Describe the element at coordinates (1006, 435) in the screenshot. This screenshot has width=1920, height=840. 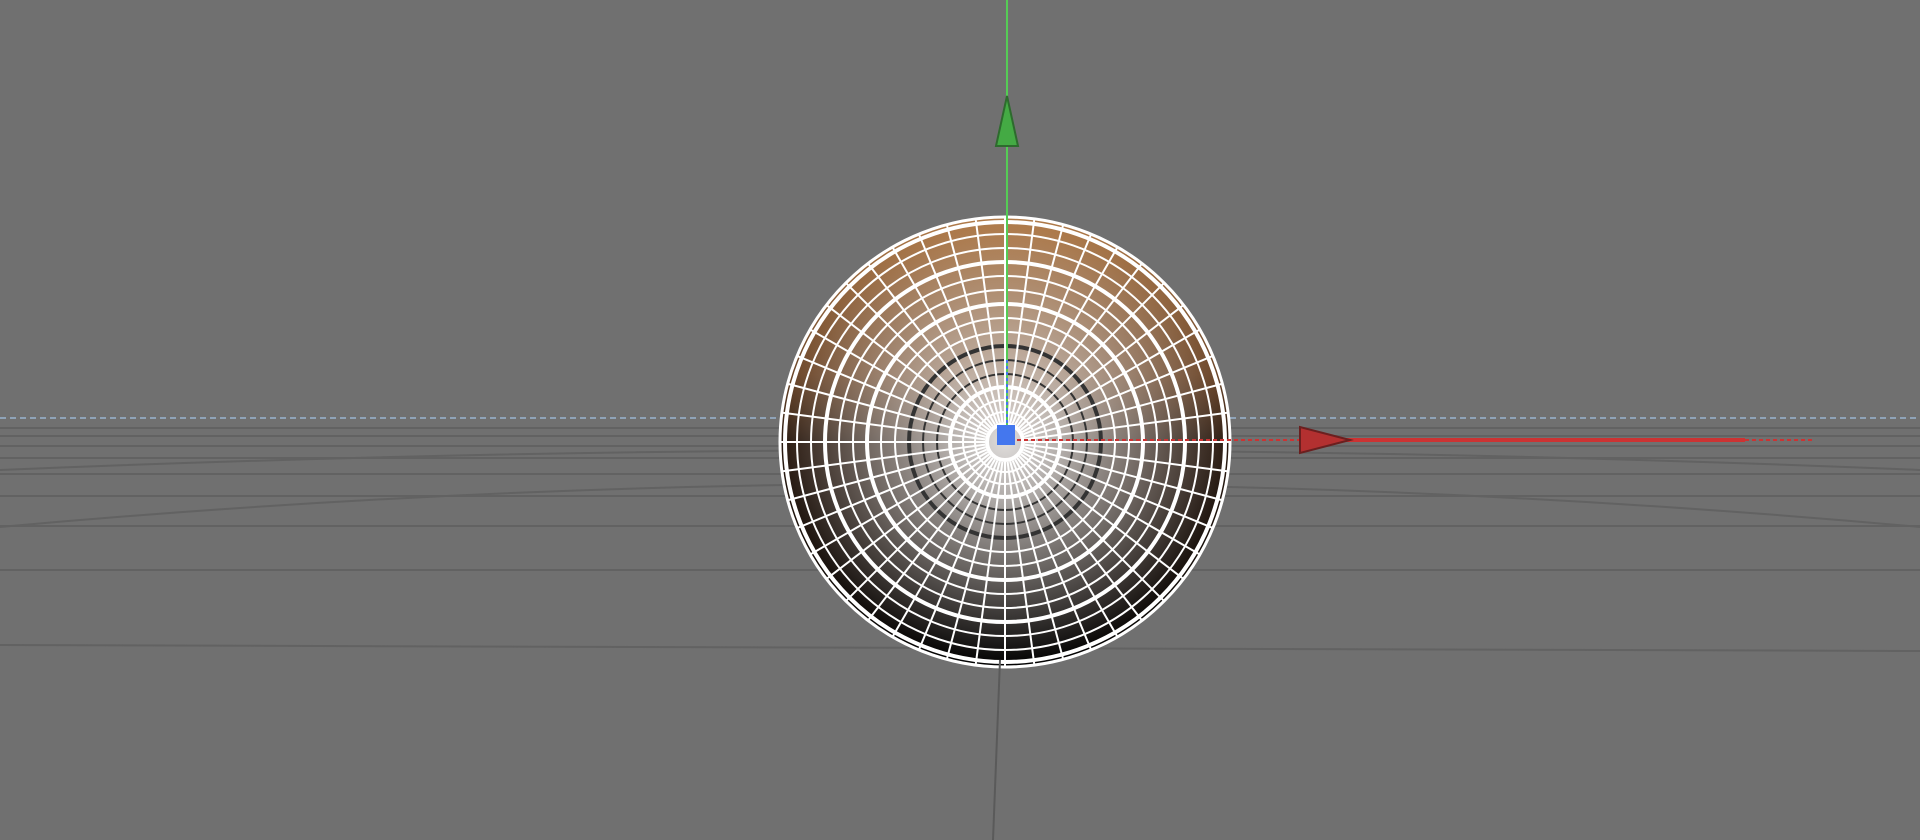
I see `z-axis-origin-icon` at that location.